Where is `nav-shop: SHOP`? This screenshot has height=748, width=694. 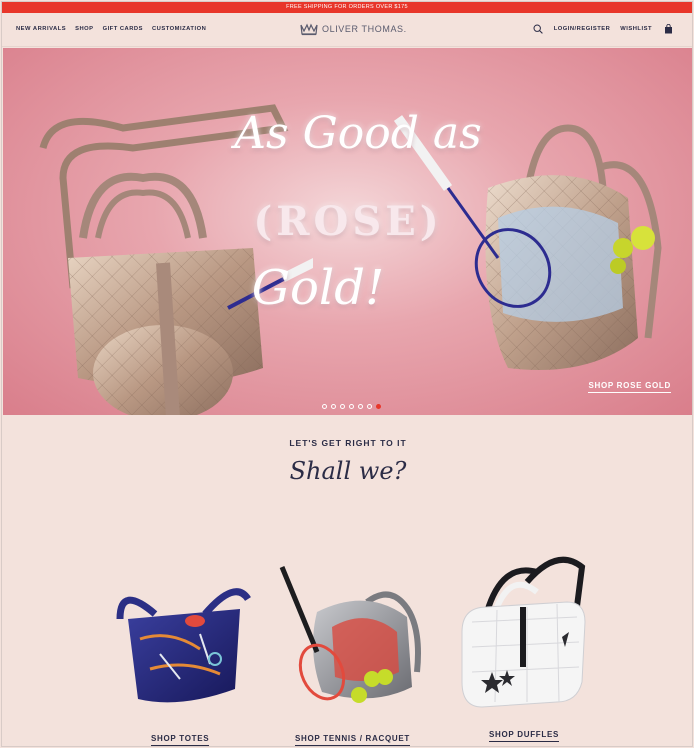 nav-shop: SHOP is located at coordinates (84, 29).